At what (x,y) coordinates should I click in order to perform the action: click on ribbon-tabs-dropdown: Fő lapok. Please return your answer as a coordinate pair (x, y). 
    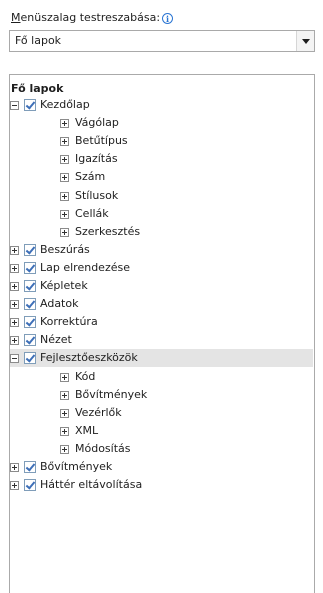
    Looking at the image, I should click on (162, 41).